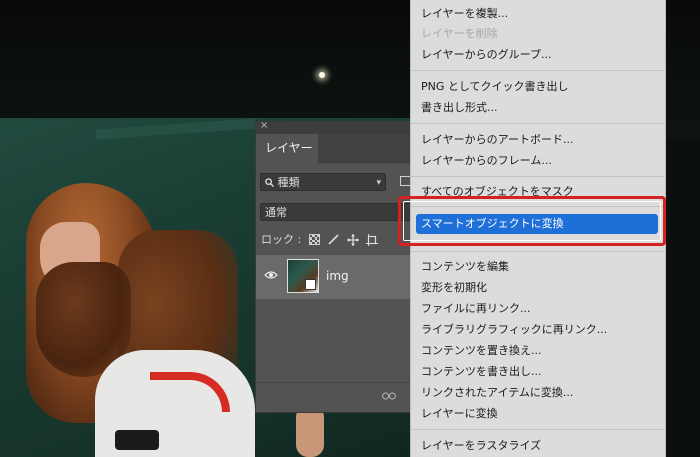  I want to click on menu-item-convert-to-layers: レイヤーに変換, so click(459, 414).